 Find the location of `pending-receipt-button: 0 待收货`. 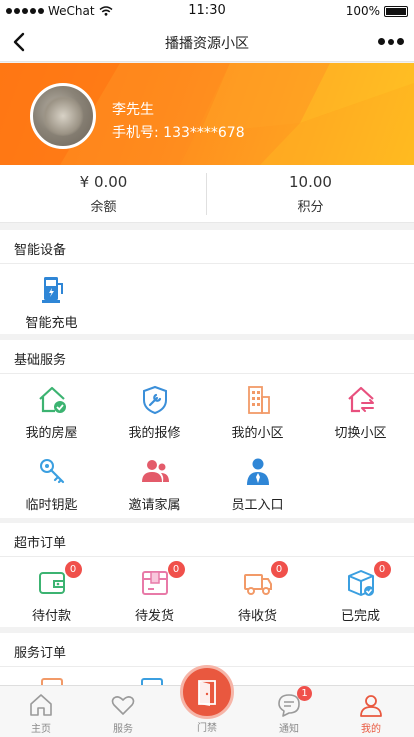

pending-receipt-button: 0 待收货 is located at coordinates (257, 592).